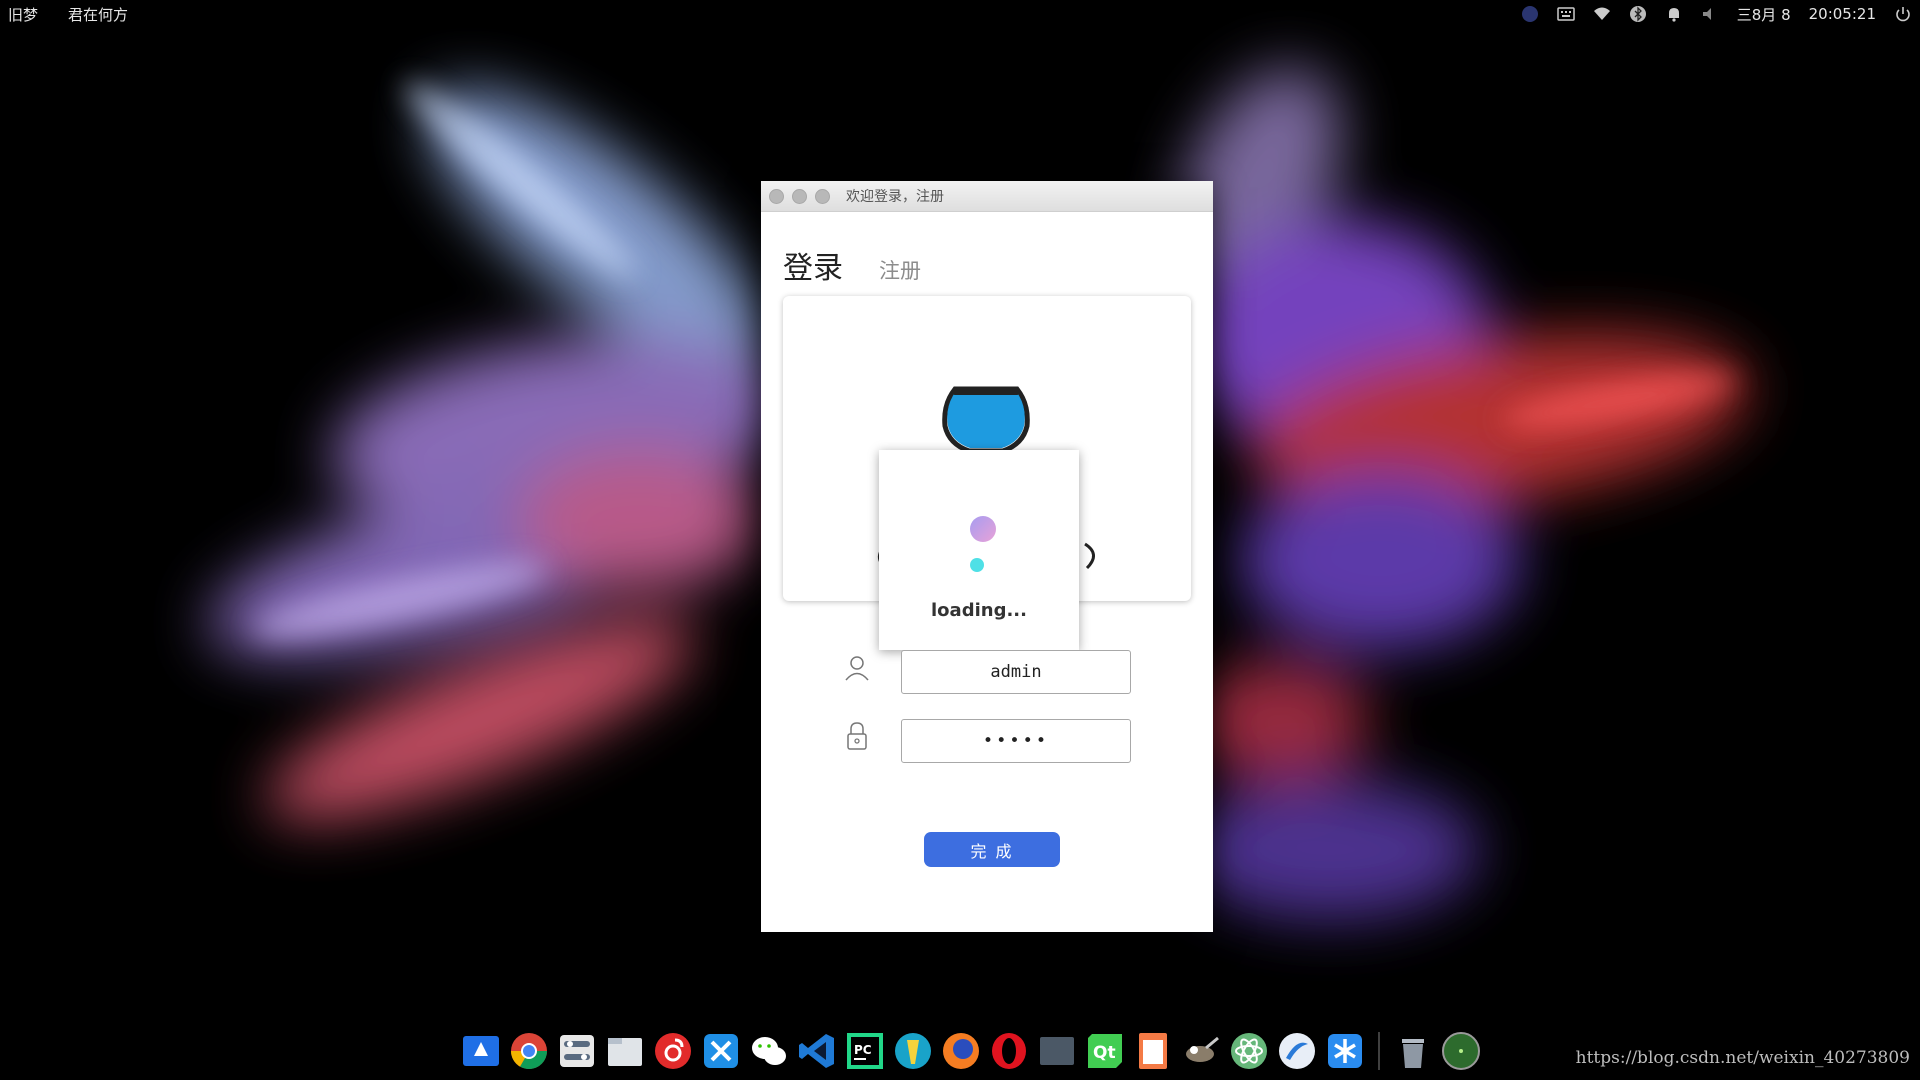 The image size is (1920, 1080). Describe the element at coordinates (1602, 14) in the screenshot. I see `wifi-icon` at that location.